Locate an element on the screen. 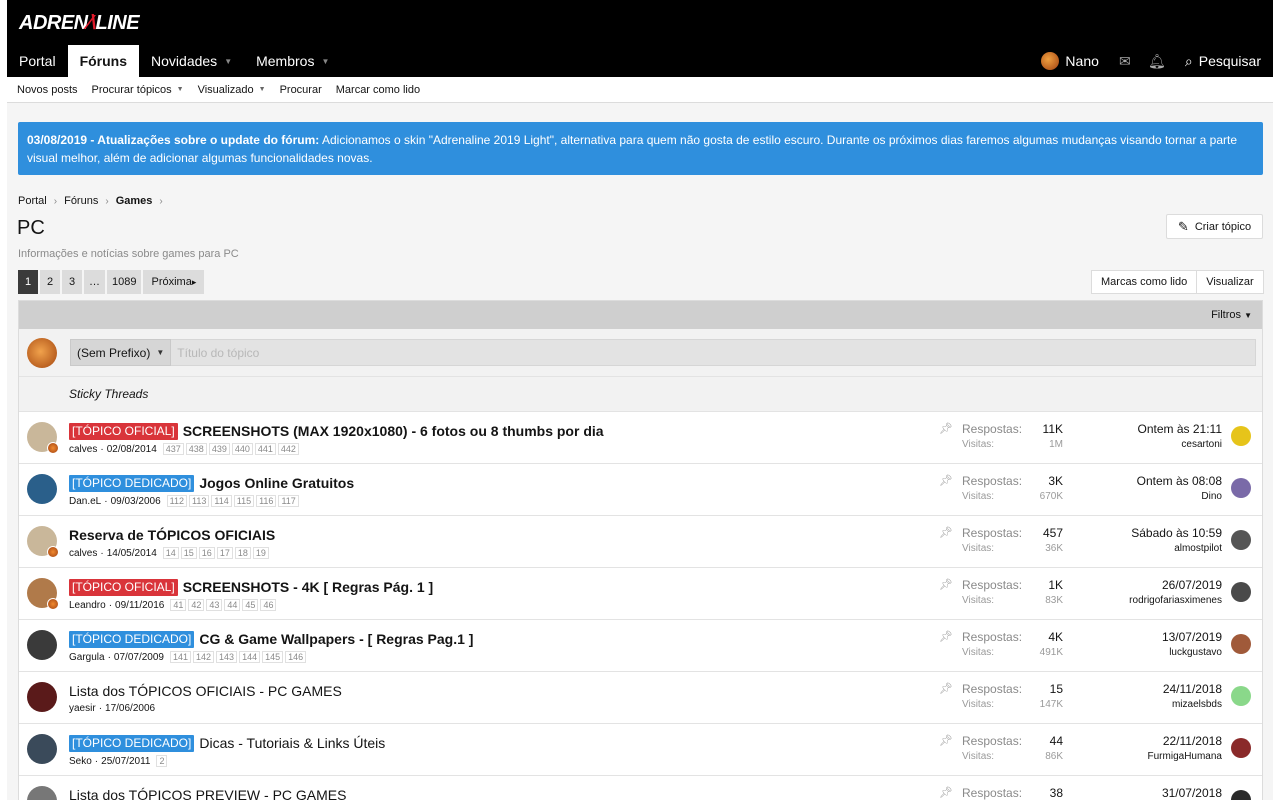 Image resolution: width=1280 pixels, height=800 pixels. thread-author: yaesir is located at coordinates (82, 708).